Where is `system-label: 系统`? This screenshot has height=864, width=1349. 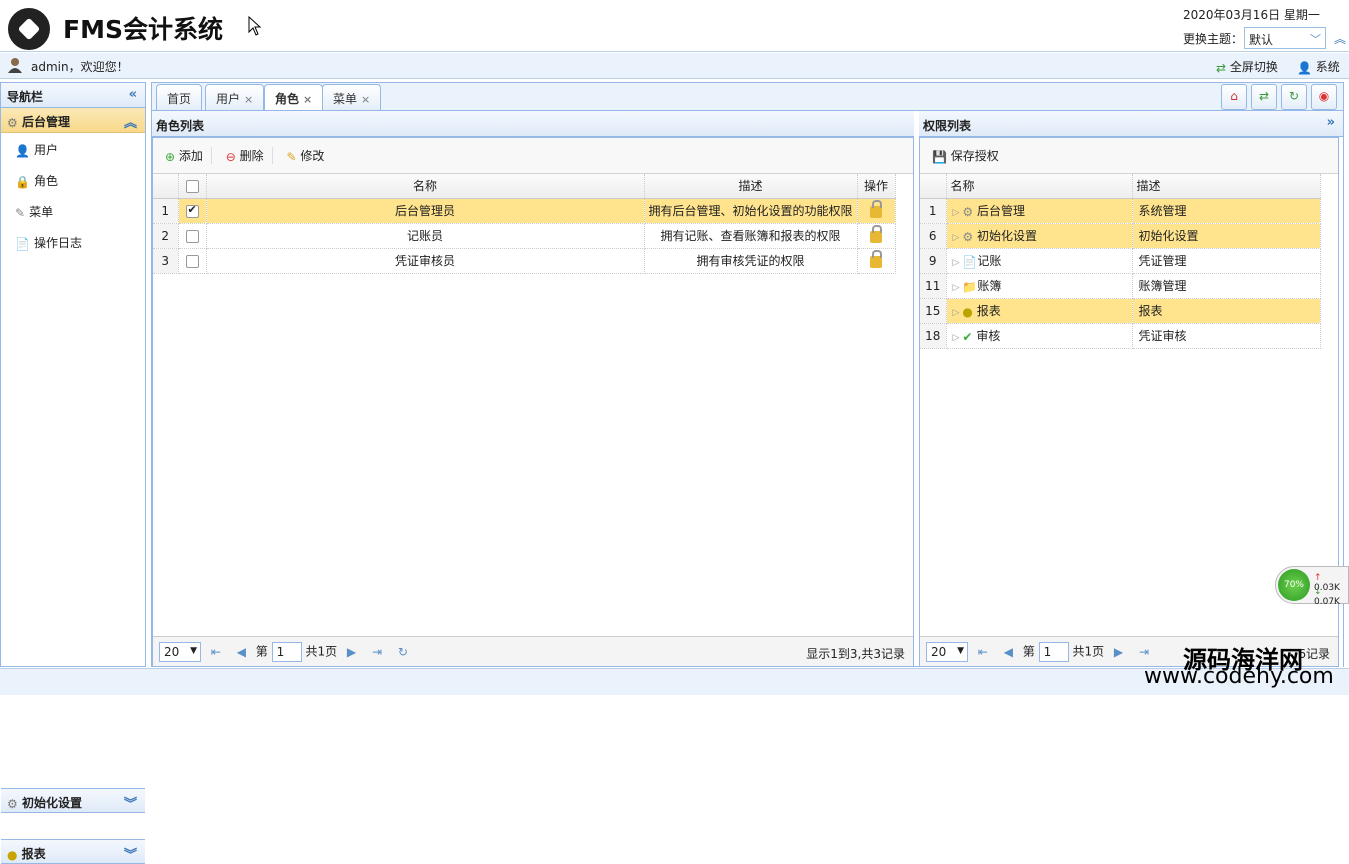 system-label: 系统 is located at coordinates (1327, 67).